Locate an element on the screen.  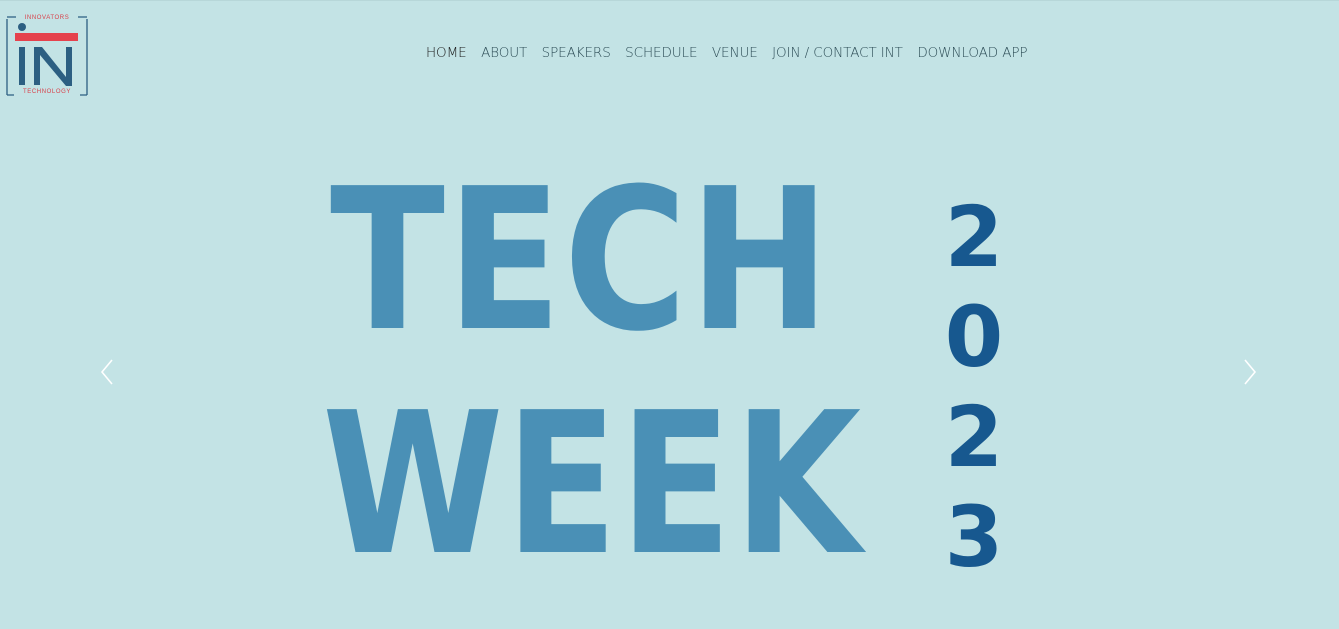
logo-top-text: INNOVATORS is located at coordinates (47, 18).